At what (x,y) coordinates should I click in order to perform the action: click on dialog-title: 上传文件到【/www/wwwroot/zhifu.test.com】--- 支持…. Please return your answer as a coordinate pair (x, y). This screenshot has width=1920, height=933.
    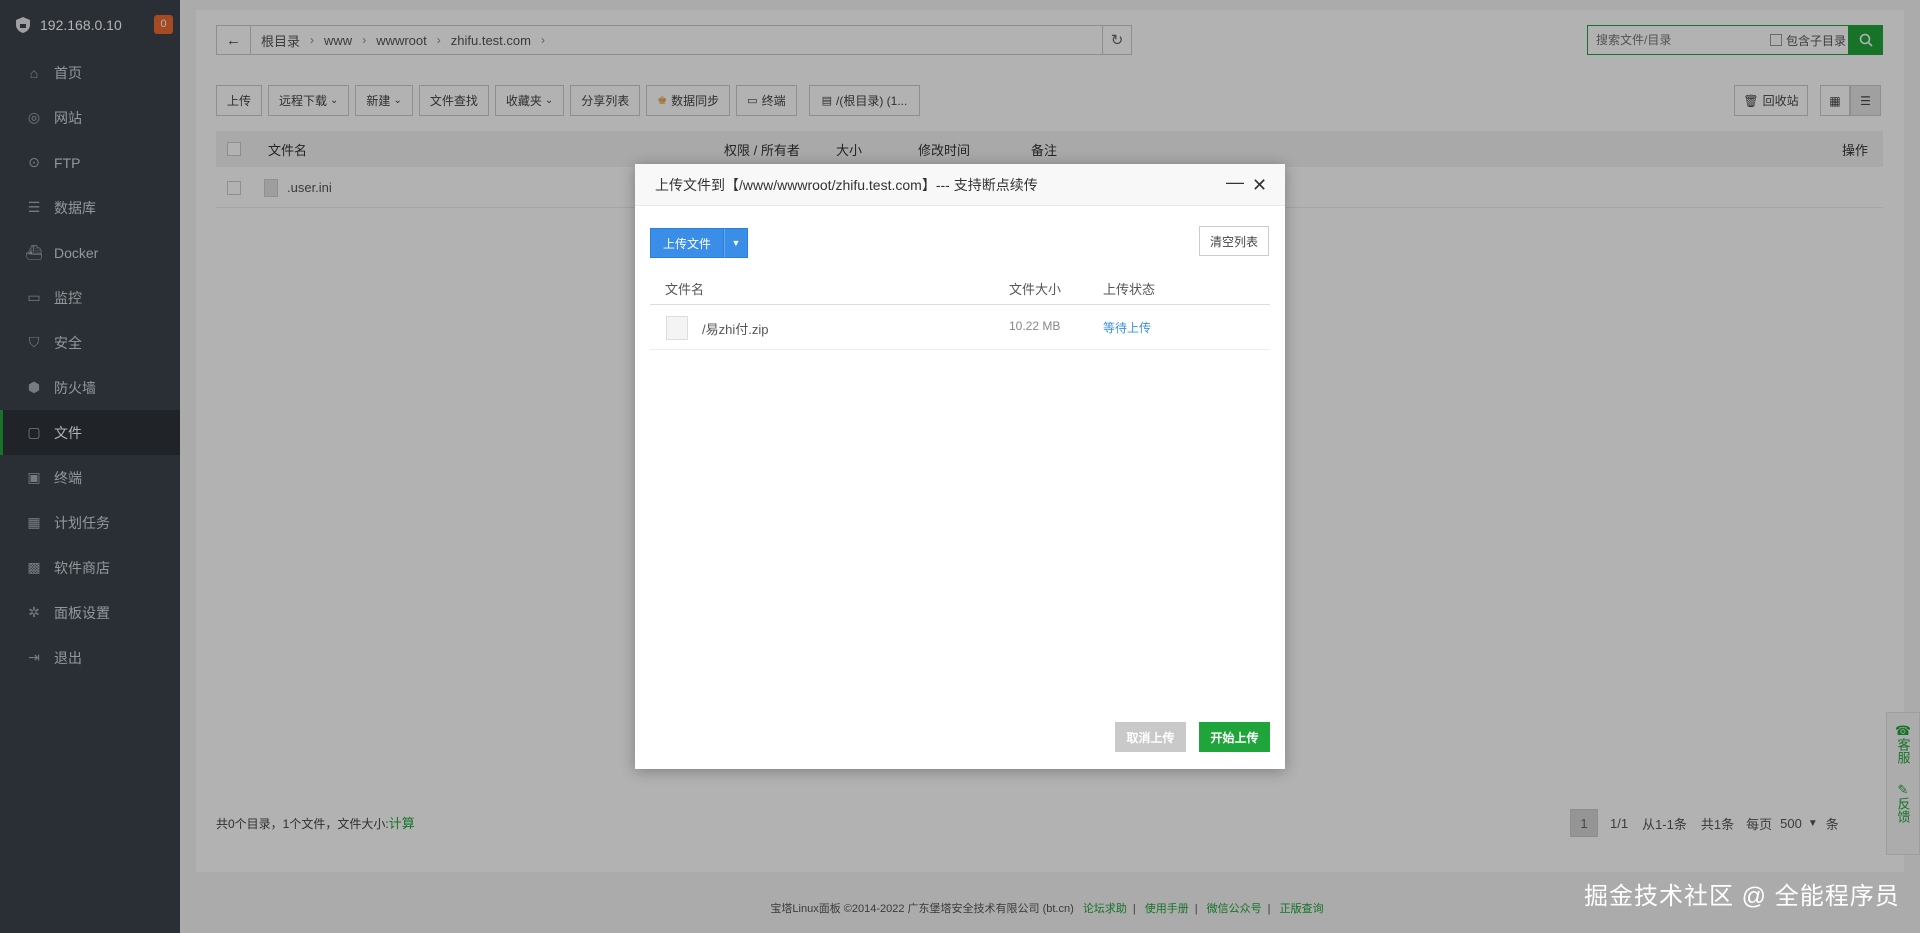
    Looking at the image, I should click on (846, 184).